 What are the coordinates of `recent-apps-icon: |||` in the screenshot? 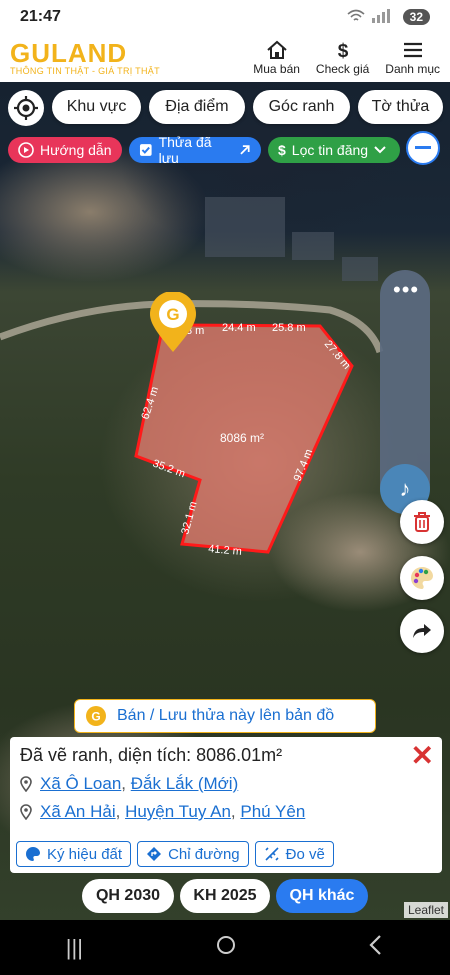 It's located at (74, 948).